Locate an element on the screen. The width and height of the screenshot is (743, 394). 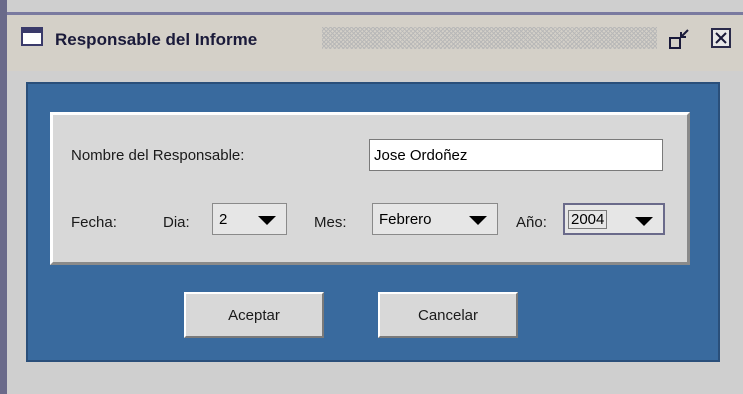
close-icon is located at coordinates (721, 38).